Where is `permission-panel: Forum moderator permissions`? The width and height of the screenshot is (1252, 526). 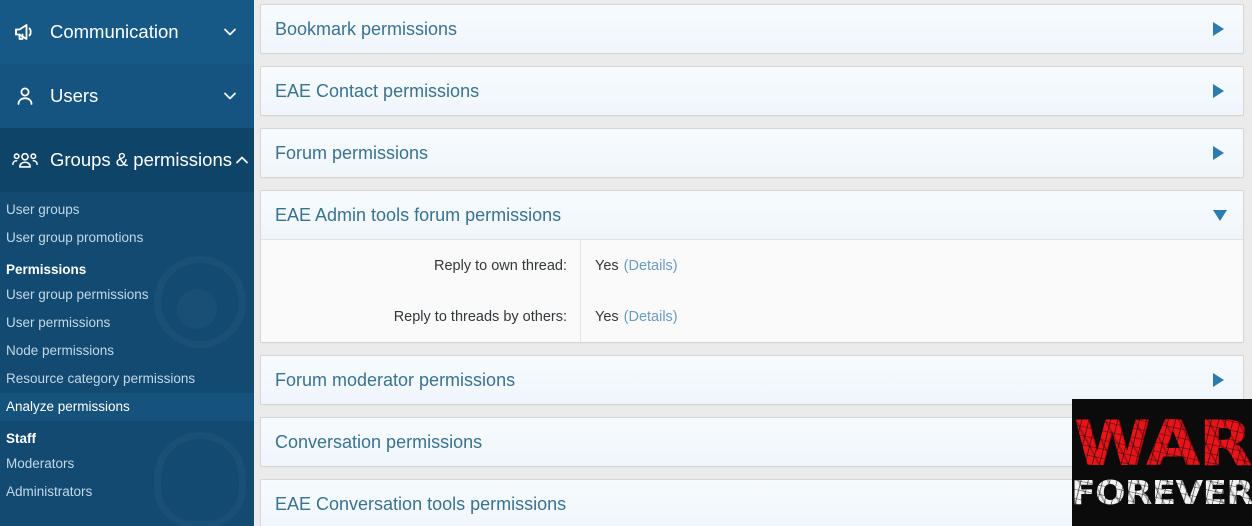
permission-panel: Forum moderator permissions is located at coordinates (752, 380).